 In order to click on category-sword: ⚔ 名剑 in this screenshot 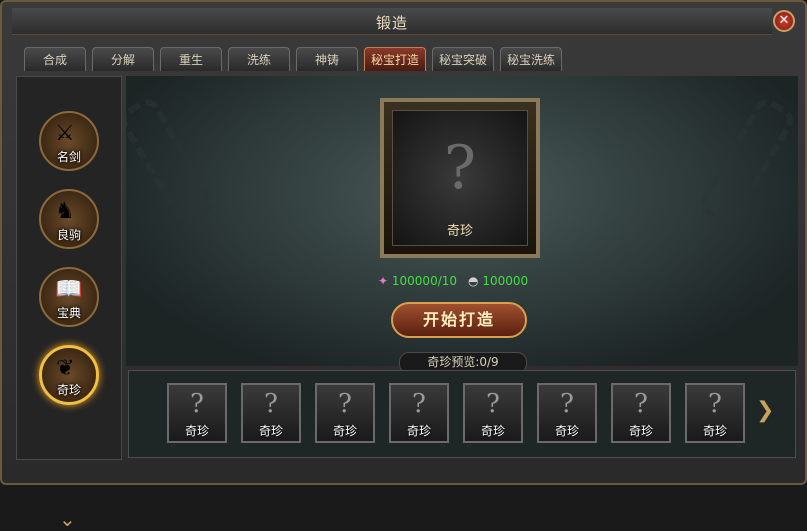, I will do `click(69, 141)`.